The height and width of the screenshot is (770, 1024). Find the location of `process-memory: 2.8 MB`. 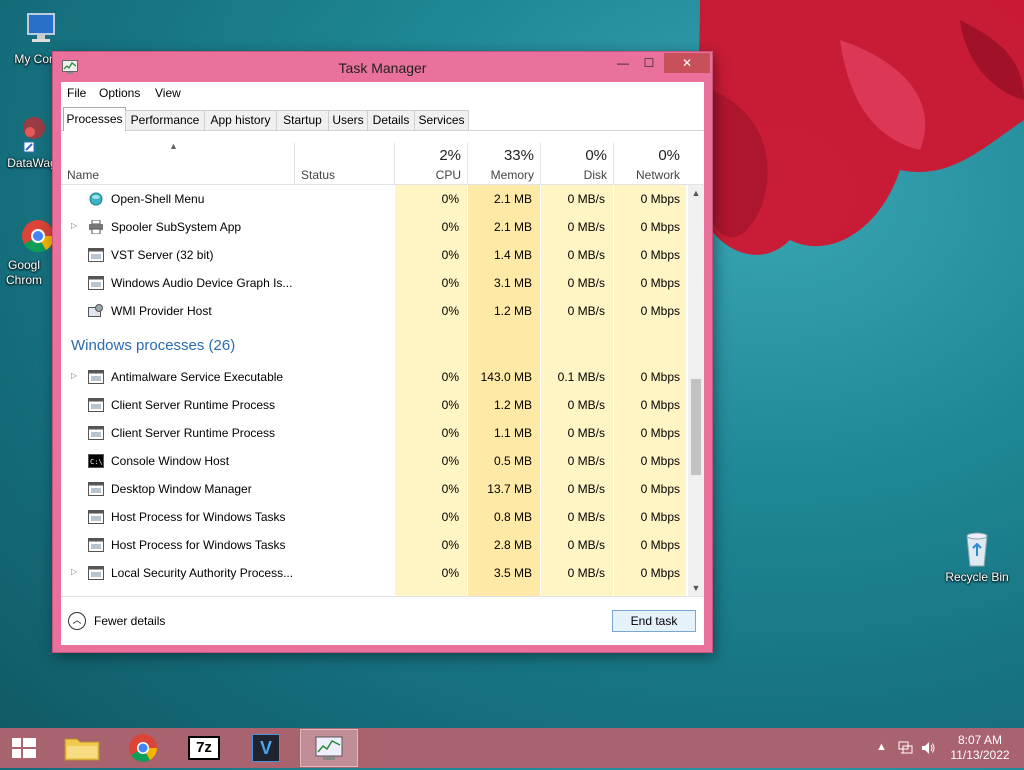

process-memory: 2.8 MB is located at coordinates (512, 545).